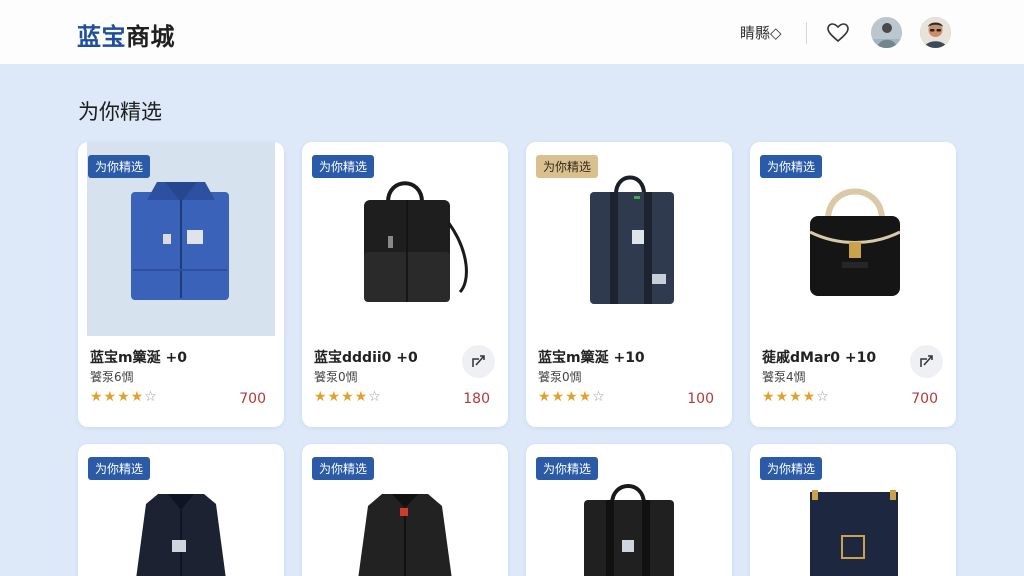  I want to click on product-name: 蓝宝dddii0 +0, so click(366, 358).